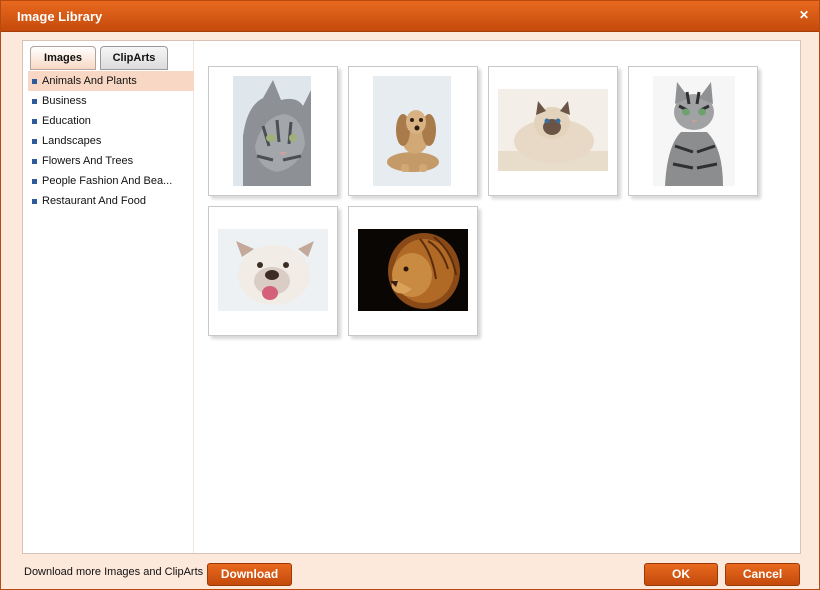  What do you see at coordinates (60, 16) in the screenshot?
I see `dialog-title: Image Library` at bounding box center [60, 16].